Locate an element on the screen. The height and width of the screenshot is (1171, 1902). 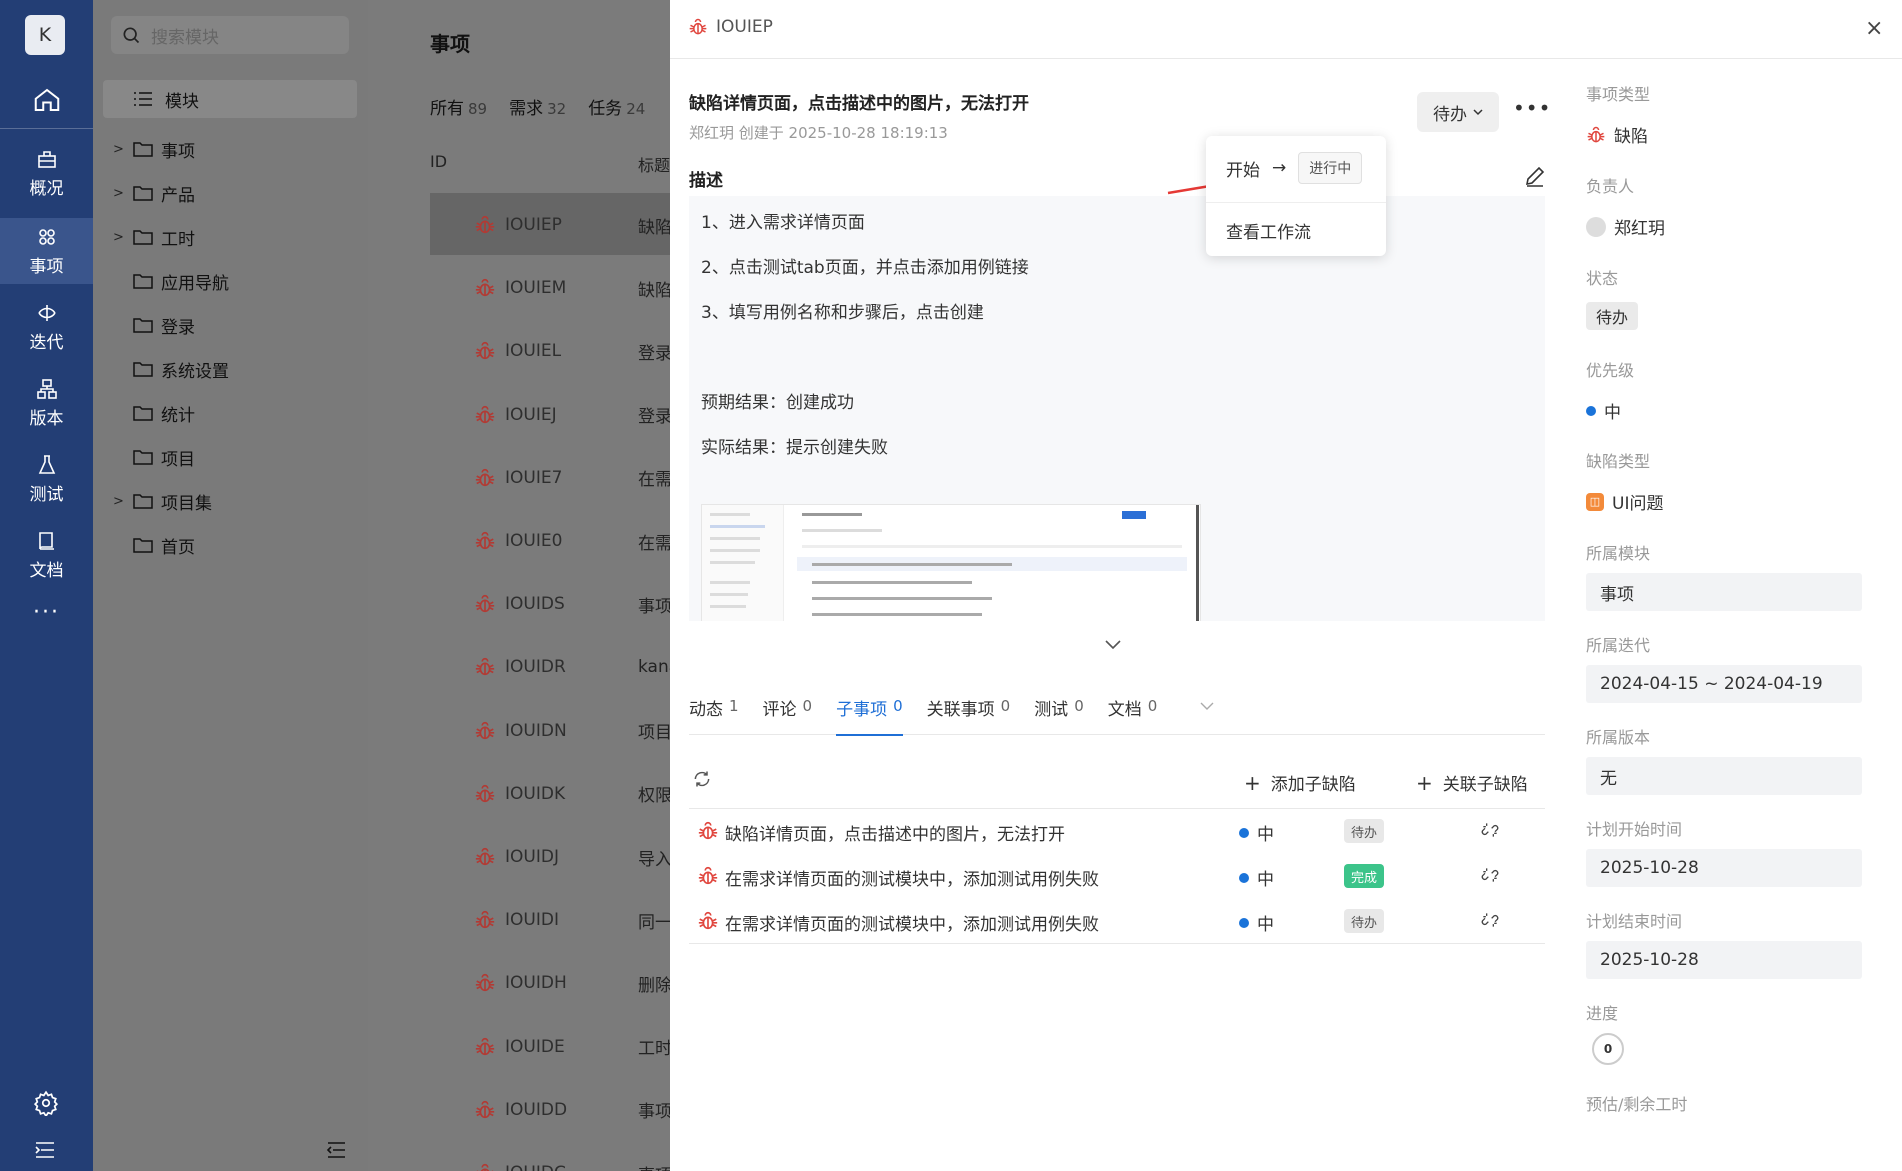
gear-icon is located at coordinates (46, 1103).